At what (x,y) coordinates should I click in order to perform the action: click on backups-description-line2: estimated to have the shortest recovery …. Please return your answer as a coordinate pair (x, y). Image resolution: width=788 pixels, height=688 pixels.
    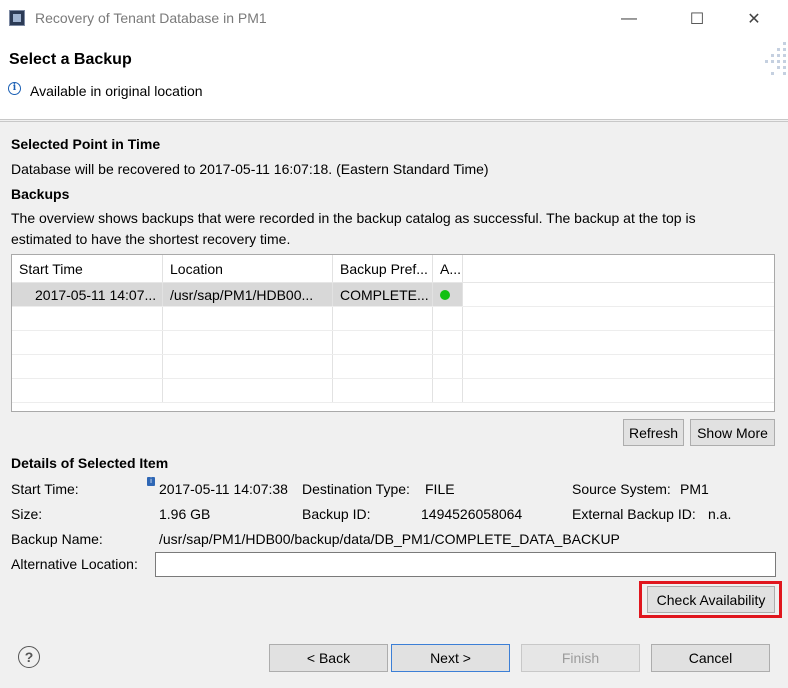
    Looking at the image, I should click on (151, 239).